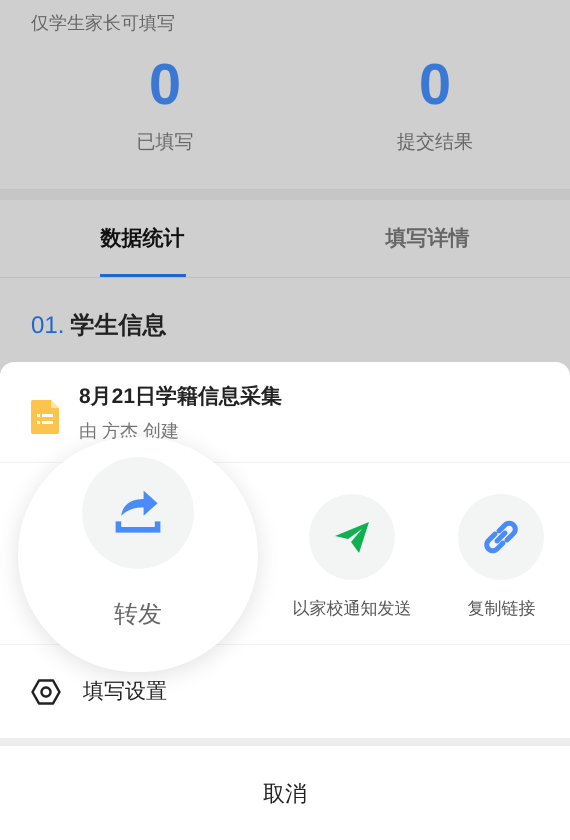  Describe the element at coordinates (180, 397) in the screenshot. I see `form-title: 8月21日学籍信息采集` at that location.